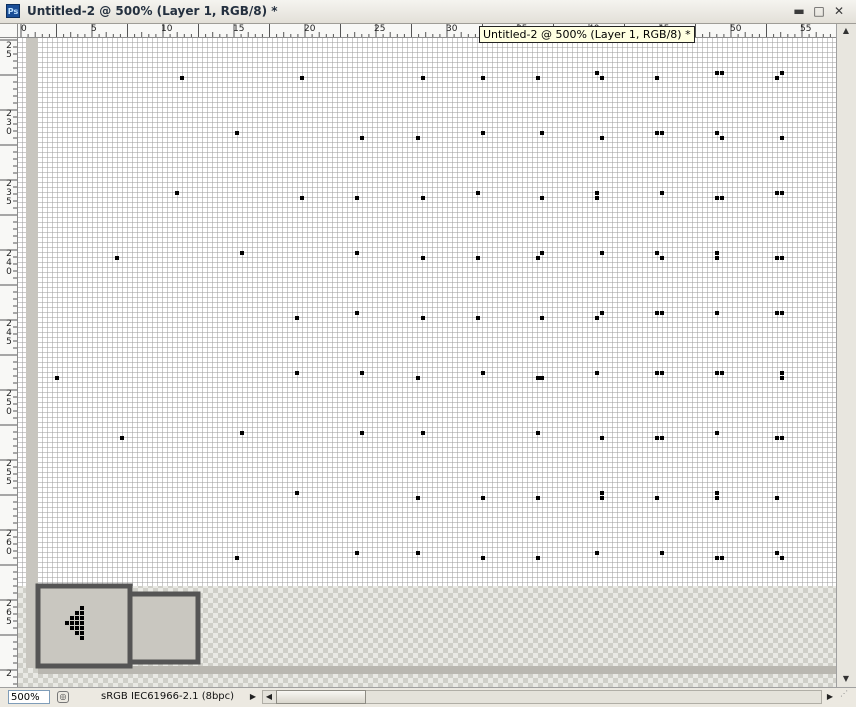  What do you see at coordinates (94, 29) in the screenshot?
I see `ruler-label: 5` at bounding box center [94, 29].